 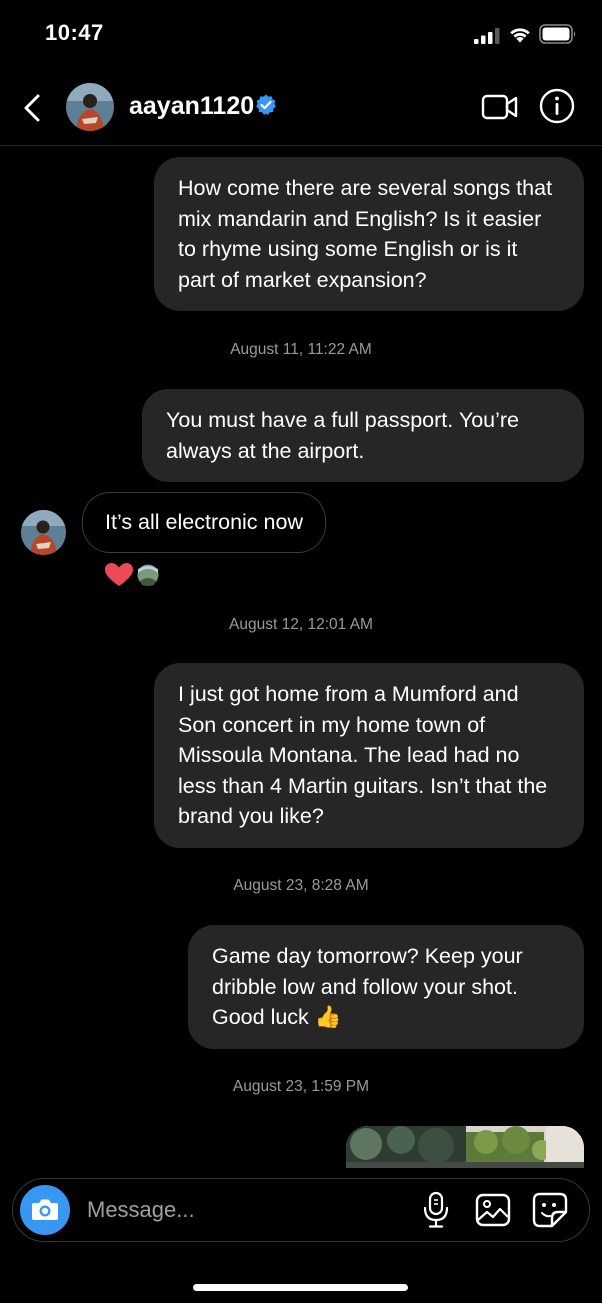 I want to click on status-time: 10:47, so click(x=74, y=32).